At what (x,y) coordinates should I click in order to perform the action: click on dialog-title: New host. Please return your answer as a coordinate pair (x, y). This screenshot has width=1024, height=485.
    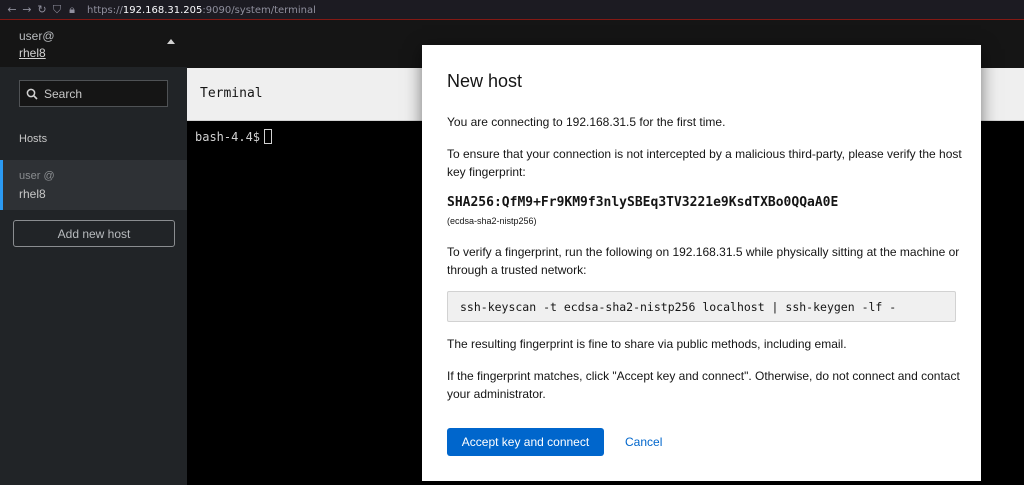
    Looking at the image, I should click on (485, 81).